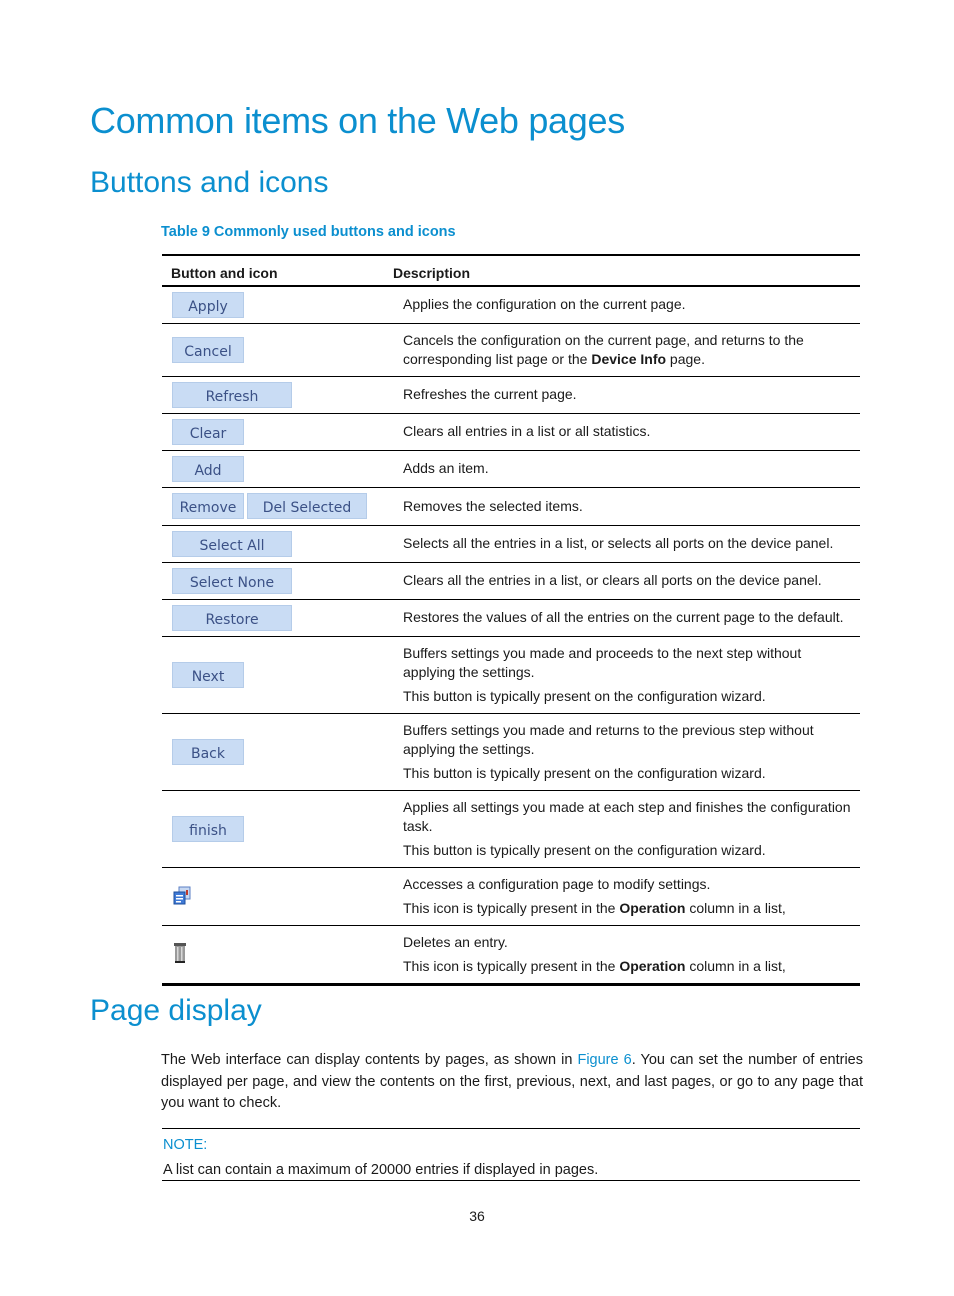  Describe the element at coordinates (208, 431) in the screenshot. I see `clear-button: Clear` at that location.